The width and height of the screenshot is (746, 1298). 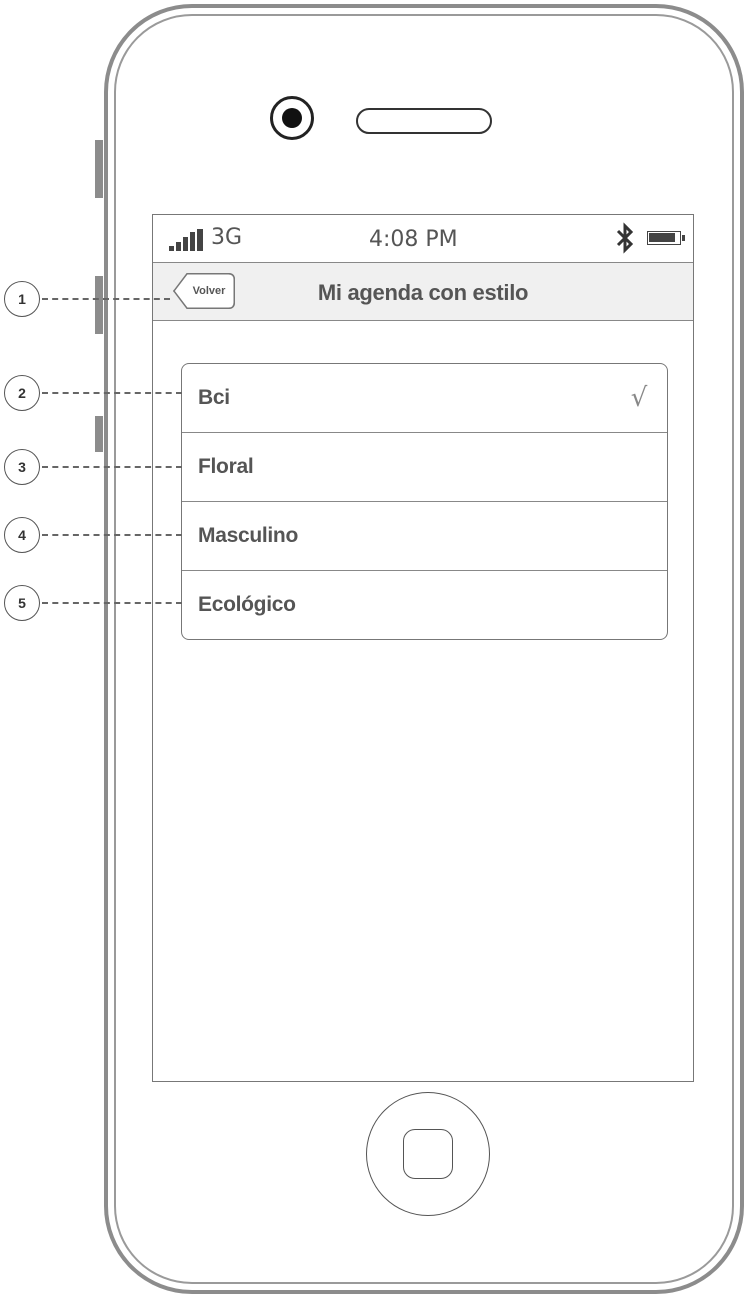 What do you see at coordinates (187, 240) in the screenshot?
I see `signal-icon` at bounding box center [187, 240].